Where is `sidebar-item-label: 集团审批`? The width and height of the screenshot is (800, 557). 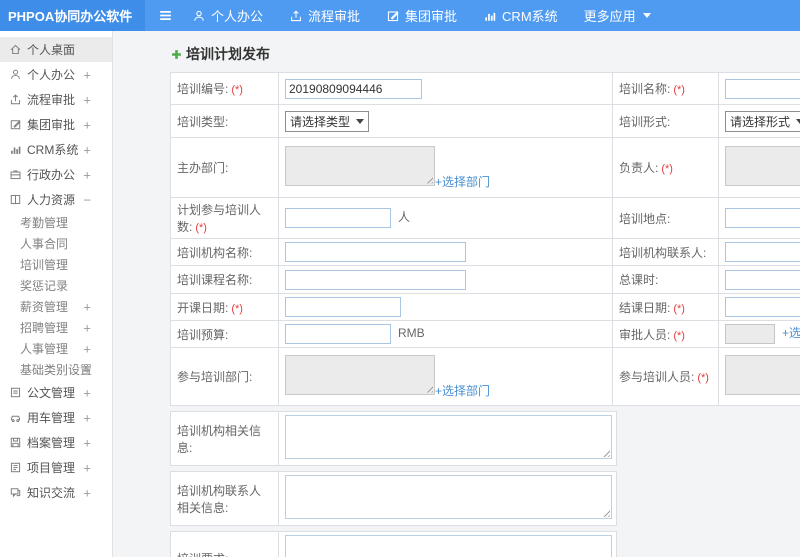 sidebar-item-label: 集团审批 is located at coordinates (51, 125).